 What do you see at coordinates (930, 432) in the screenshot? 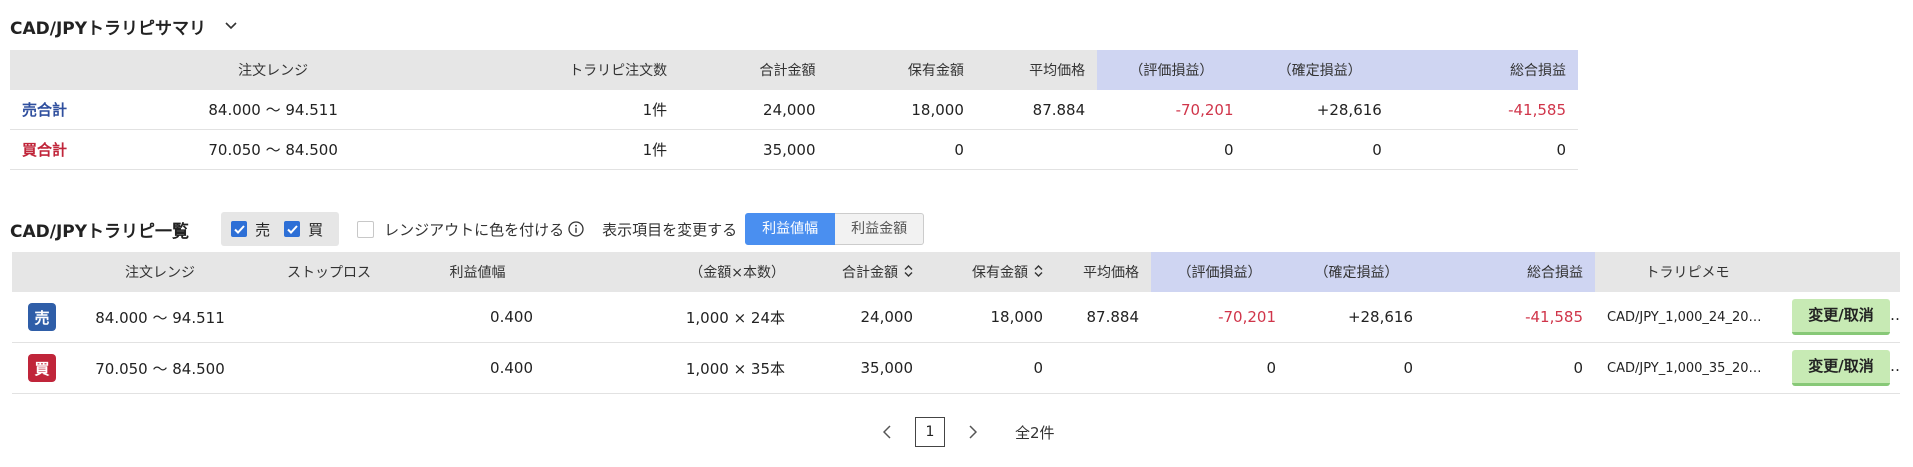
I see `page-1-button: 1` at bounding box center [930, 432].